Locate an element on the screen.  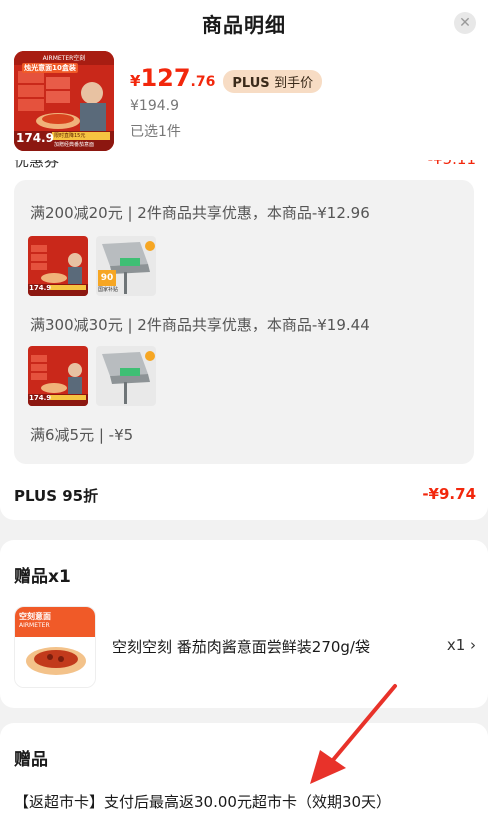
price-symbol: ¥ is located at coordinates (135, 81).